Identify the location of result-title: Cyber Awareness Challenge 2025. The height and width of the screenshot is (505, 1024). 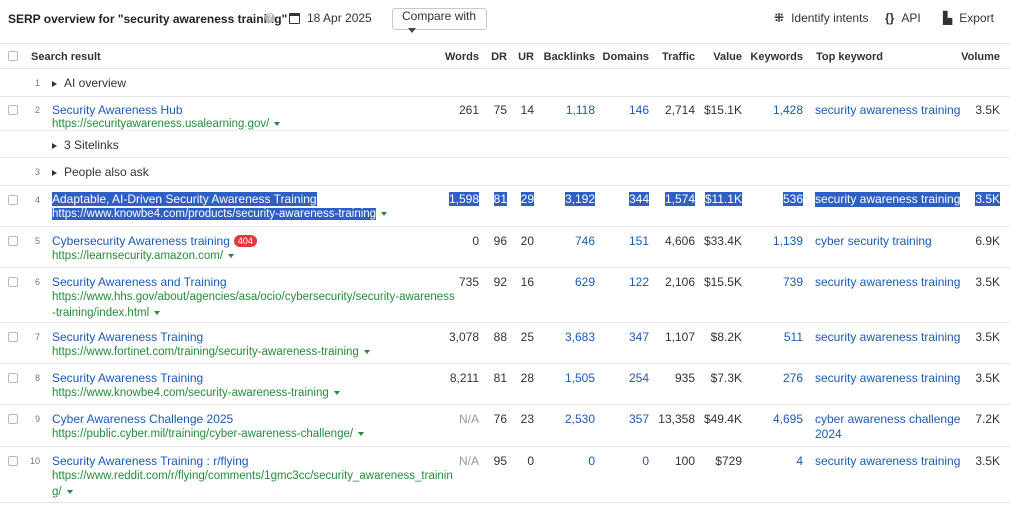
(142, 419).